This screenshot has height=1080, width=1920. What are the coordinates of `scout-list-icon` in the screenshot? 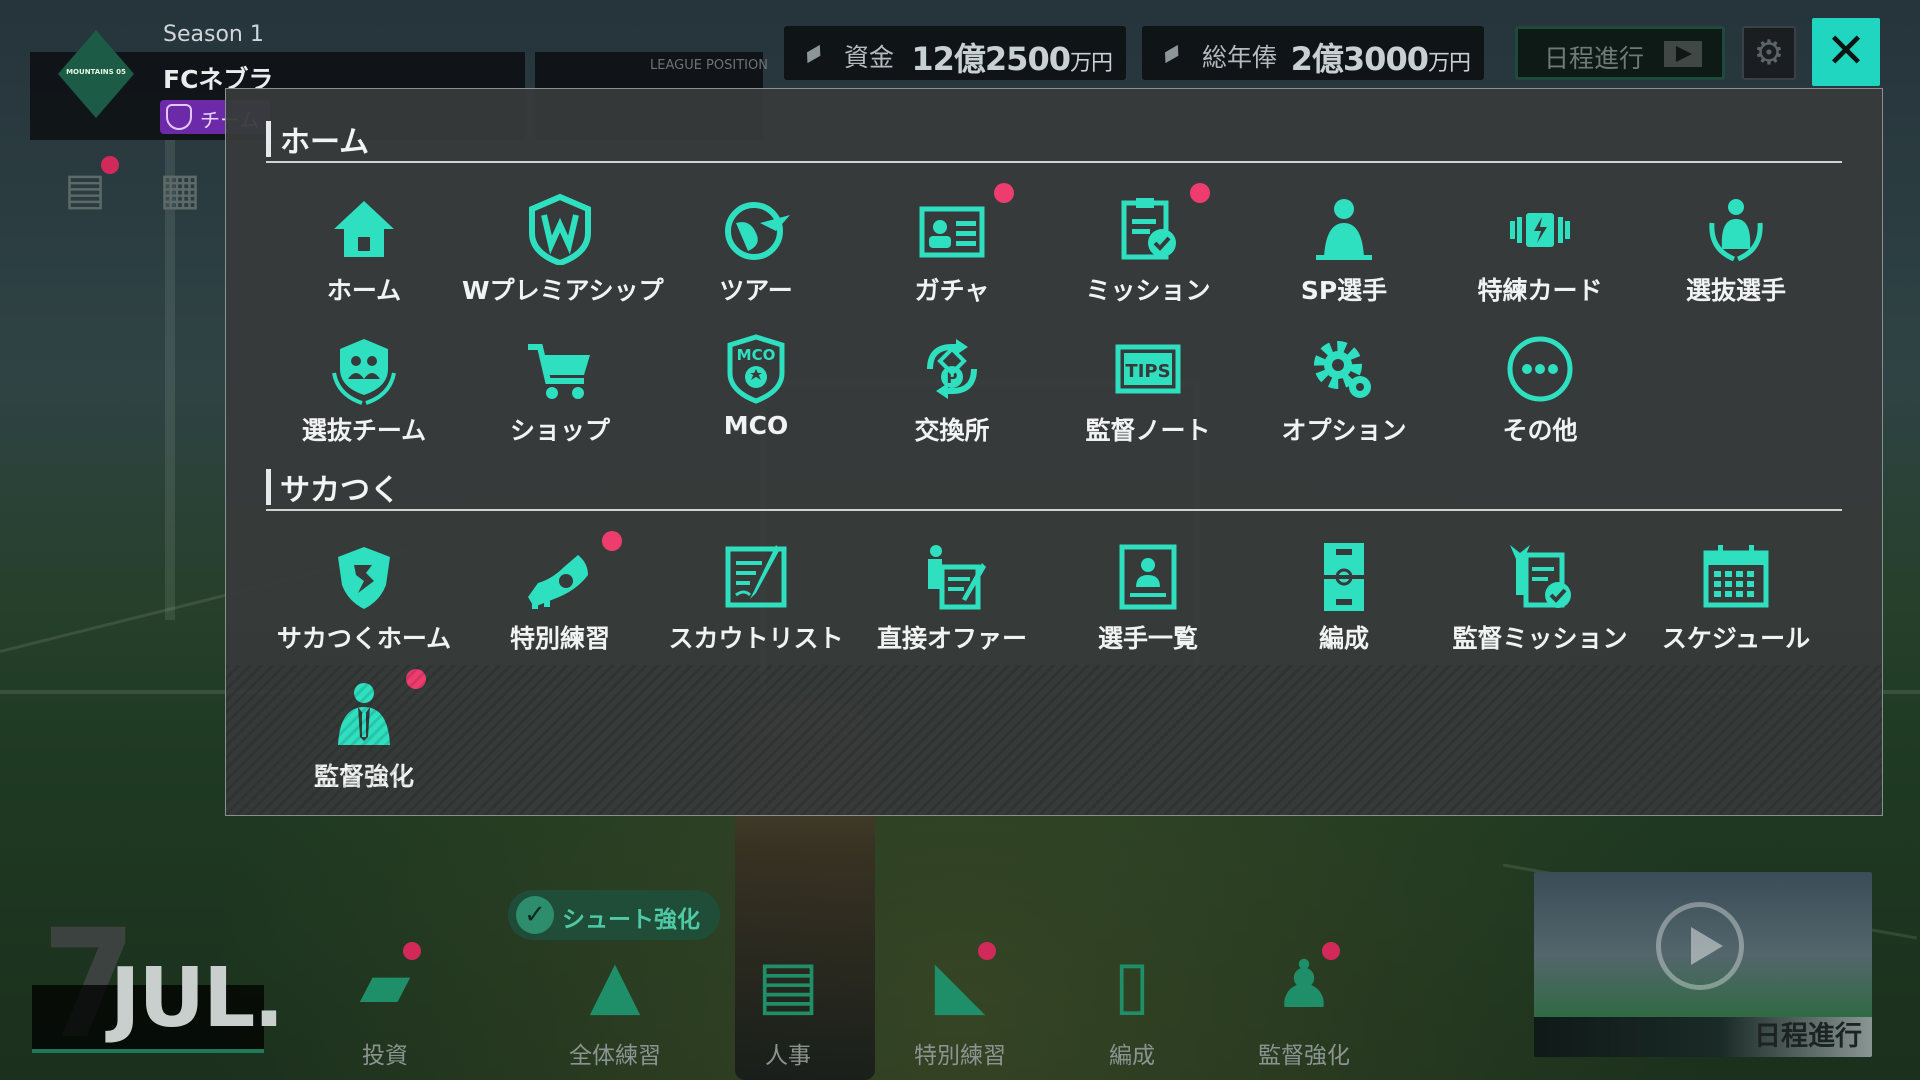 It's located at (756, 577).